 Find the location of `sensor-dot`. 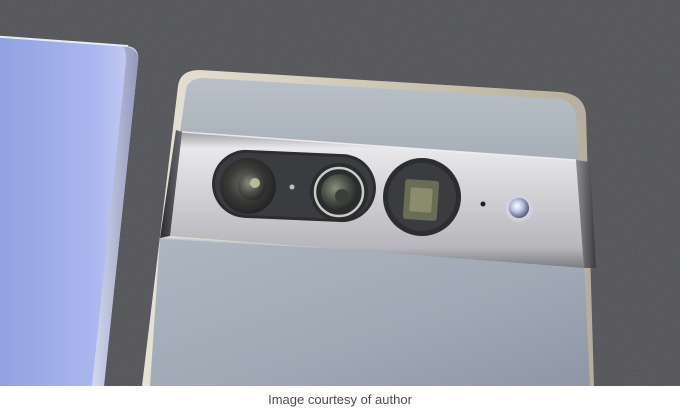

sensor-dot is located at coordinates (292, 187).